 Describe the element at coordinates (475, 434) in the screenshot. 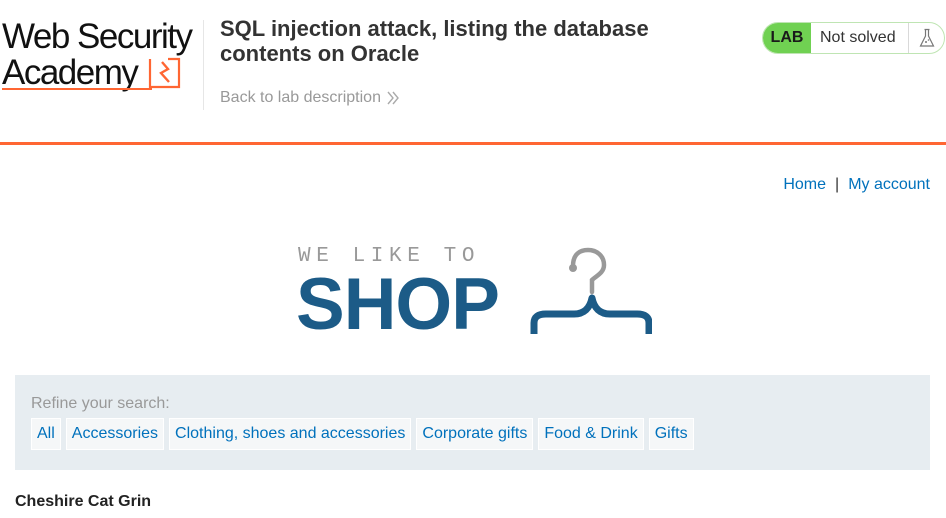

I see `filter-corporate-gifts: Corporate gifts` at that location.